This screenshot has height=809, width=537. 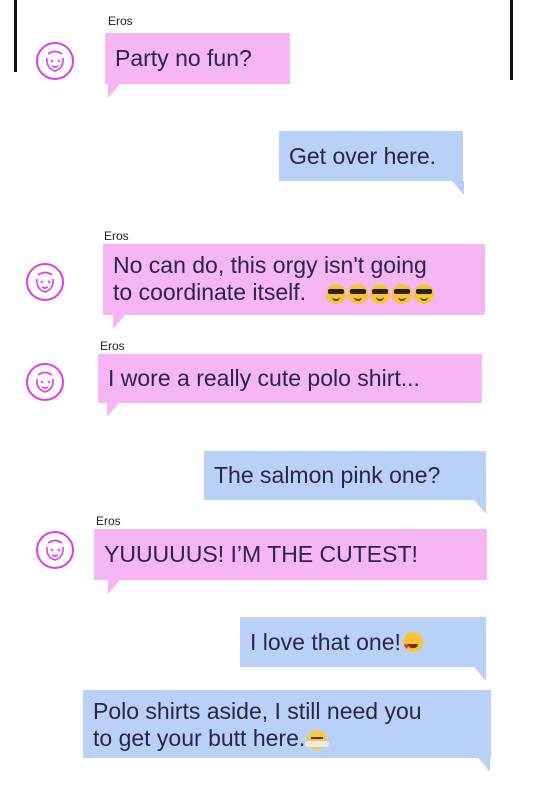 I want to click on message-text-line: No can do, this orgy isn't going, so click(x=270, y=265).